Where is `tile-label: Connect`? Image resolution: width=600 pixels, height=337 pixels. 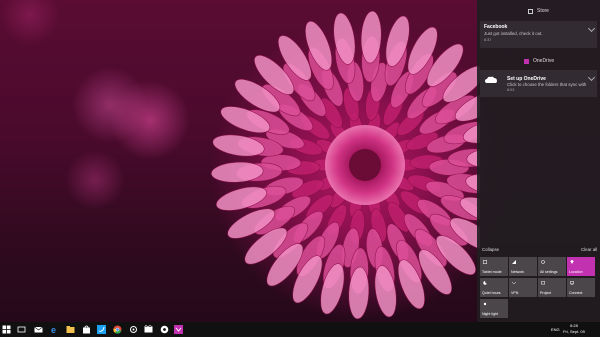
tile-label: Connect is located at coordinates (576, 293).